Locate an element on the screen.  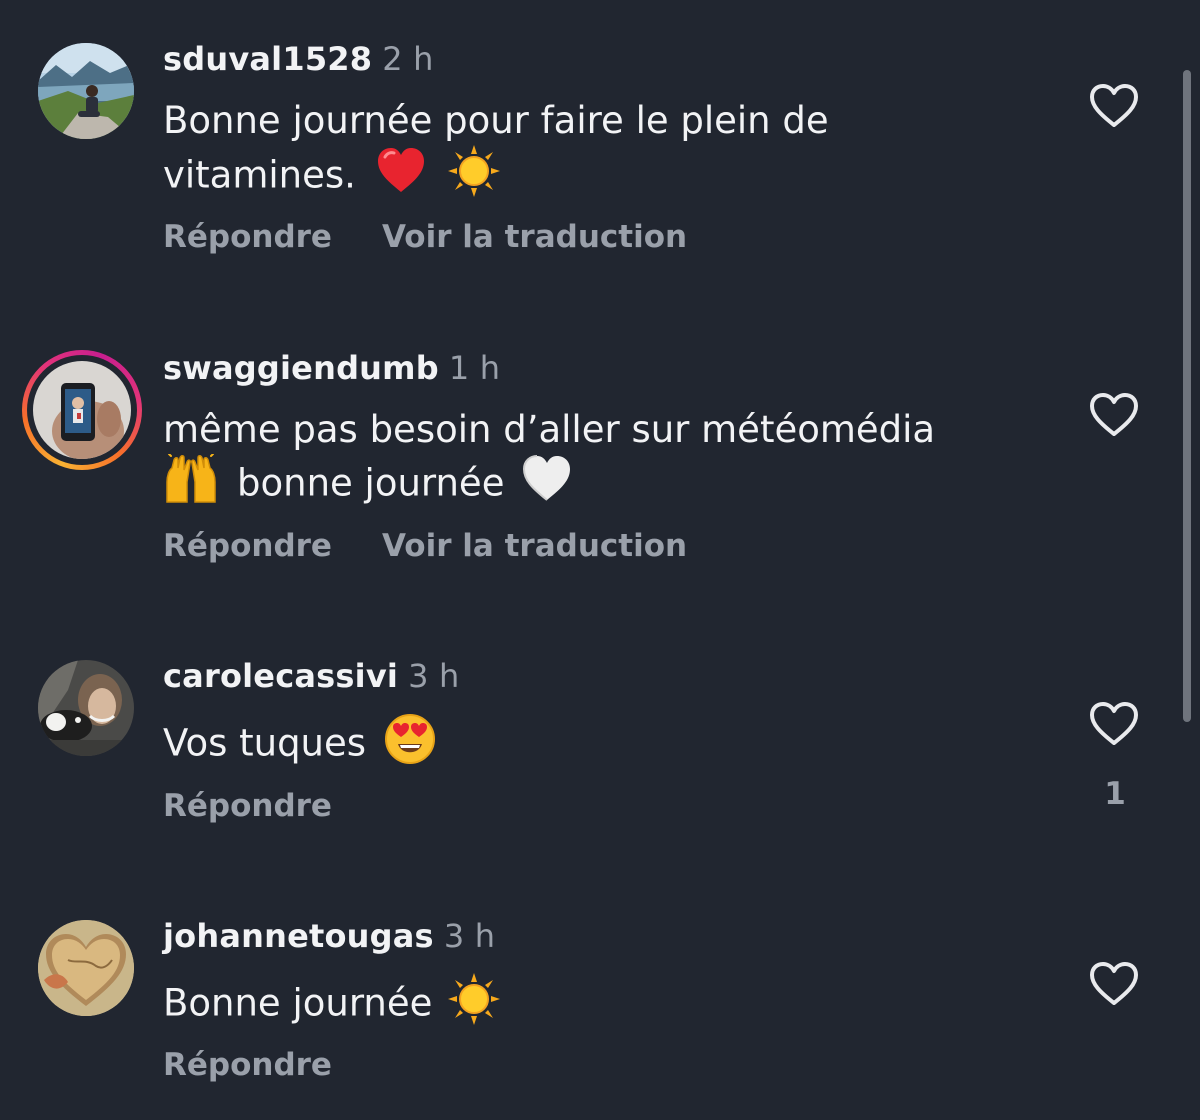
comment-text-line: vitamines. is located at coordinates (259, 175).